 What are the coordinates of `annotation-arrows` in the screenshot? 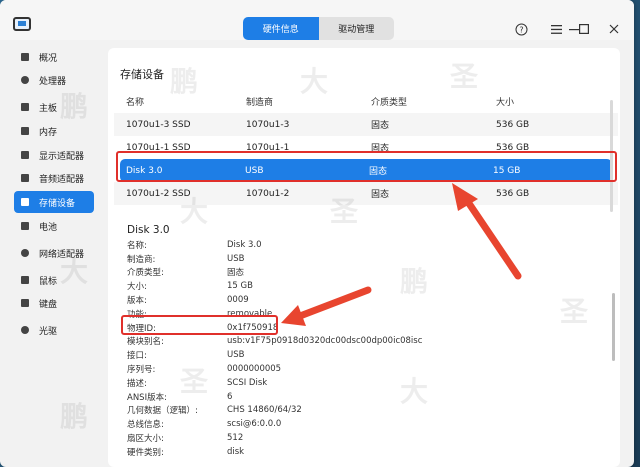 It's located at (401, 254).